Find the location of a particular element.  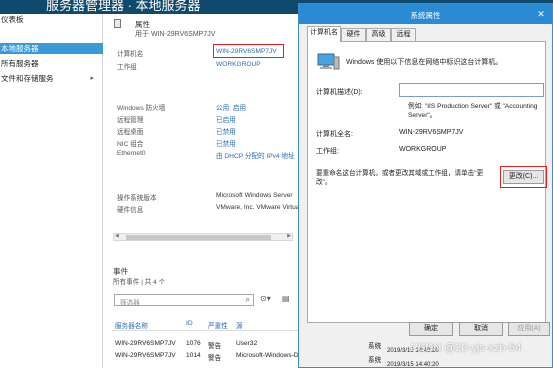

rename-instructions: 要重命名这台计算机，或者更改其域或工作组，请单击"更改"。 is located at coordinates (400, 178).